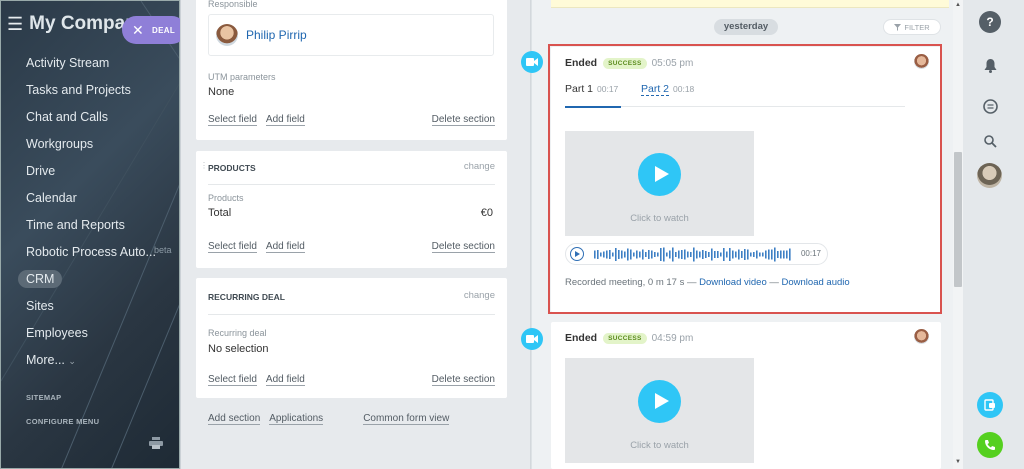 The width and height of the screenshot is (1024, 469). Describe the element at coordinates (91, 174) in the screenshot. I see `sidebar-item-drive: Drive` at that location.